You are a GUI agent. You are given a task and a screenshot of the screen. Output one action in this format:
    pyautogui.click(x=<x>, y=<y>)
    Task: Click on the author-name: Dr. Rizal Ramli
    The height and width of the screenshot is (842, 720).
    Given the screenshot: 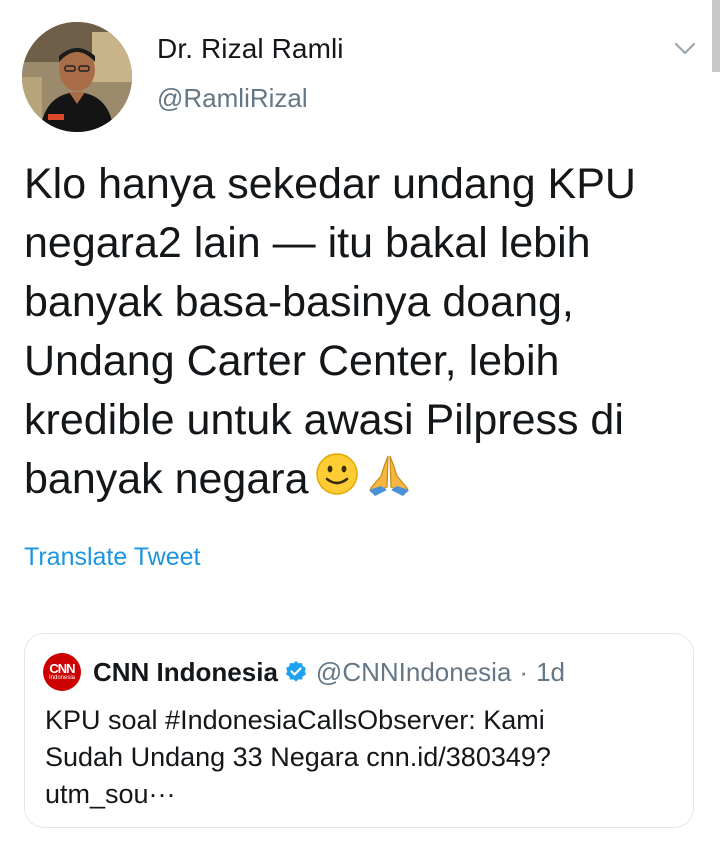 What is the action you would take?
    pyautogui.click(x=250, y=49)
    